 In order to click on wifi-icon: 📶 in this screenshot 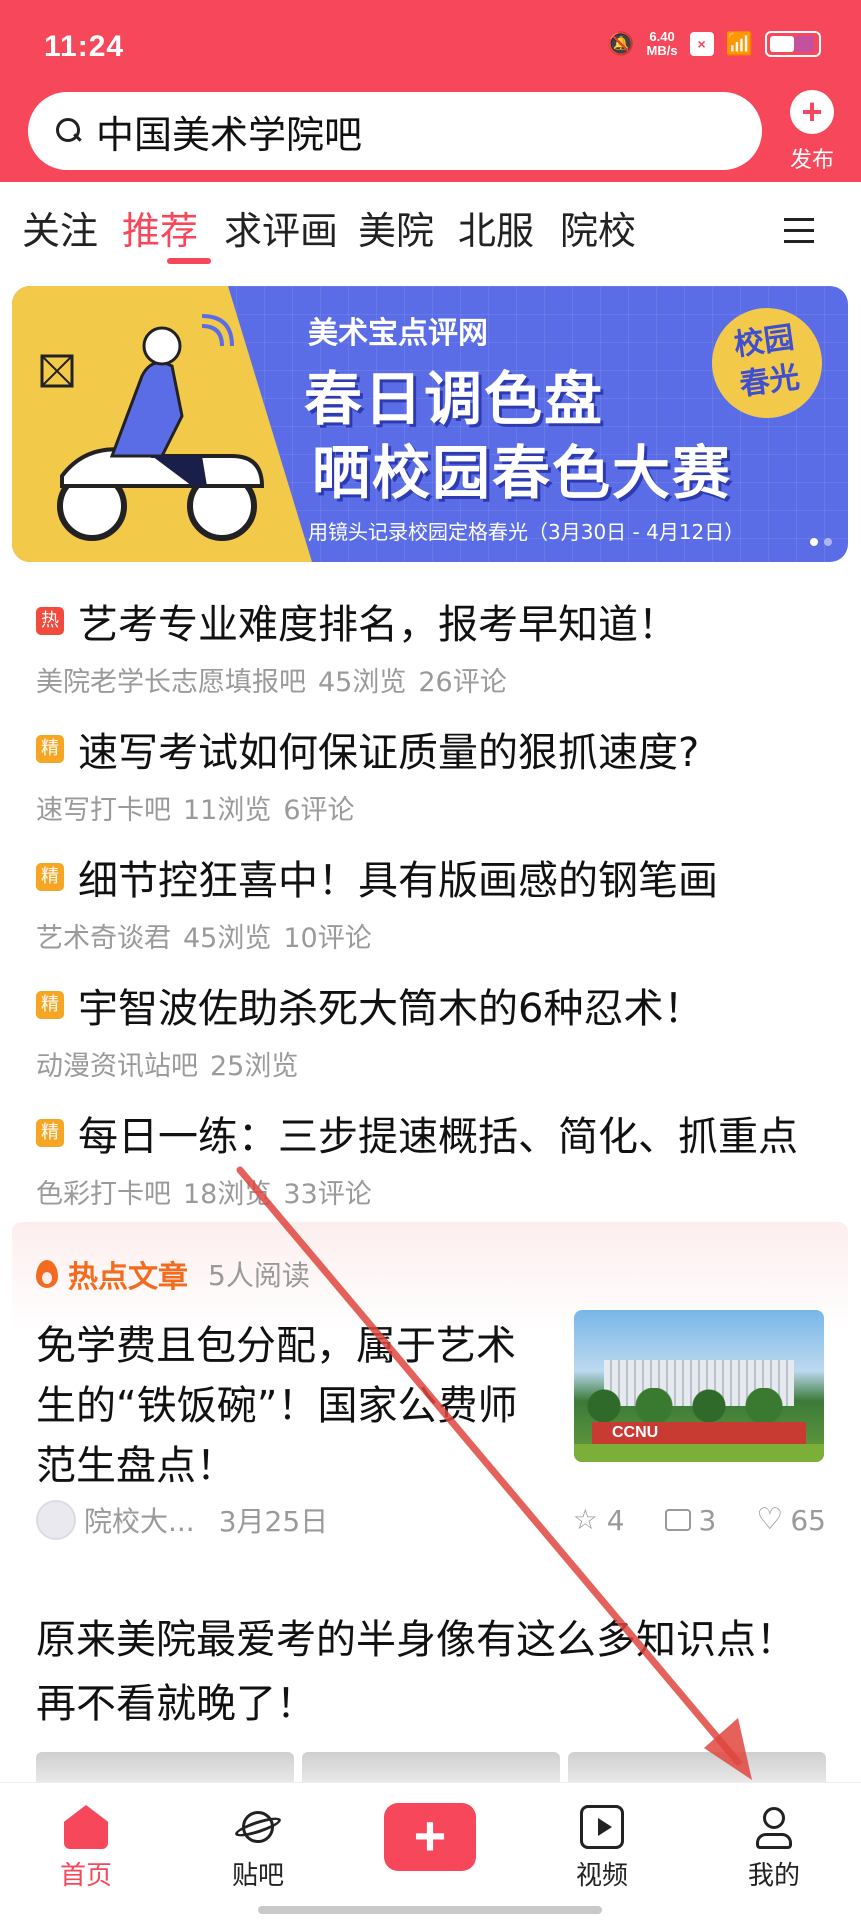, I will do `click(739, 44)`.